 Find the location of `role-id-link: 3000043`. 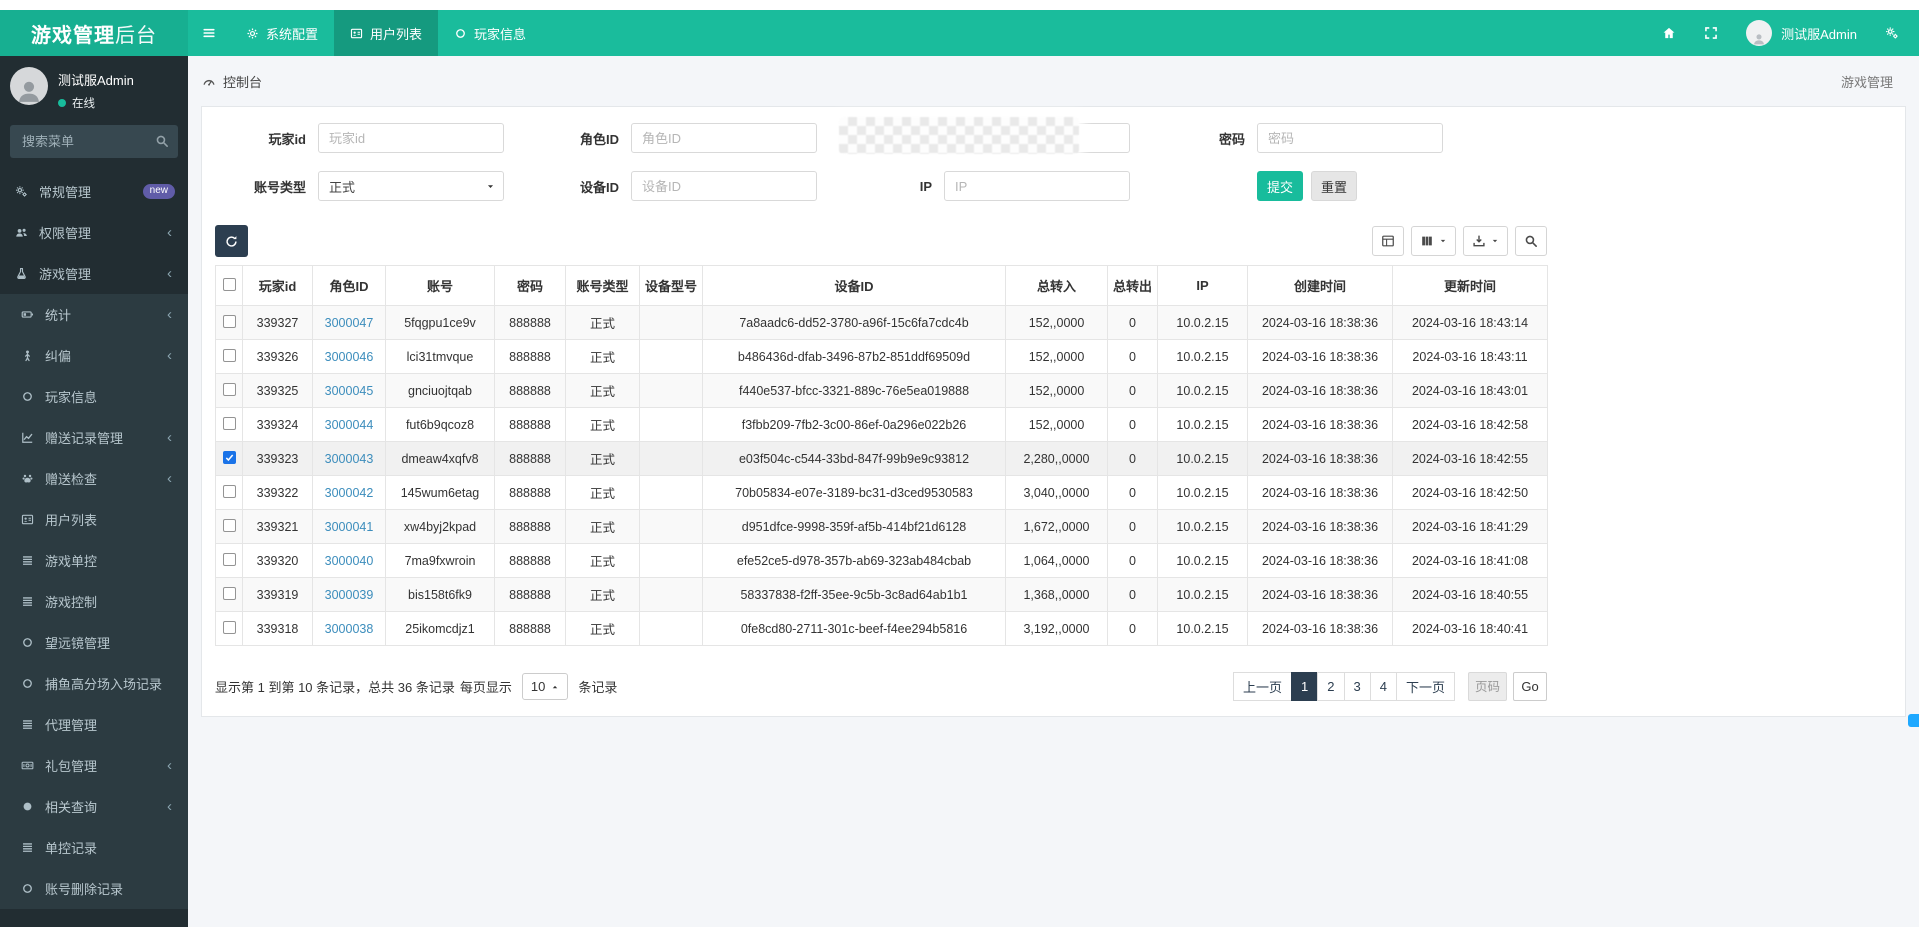

role-id-link: 3000043 is located at coordinates (349, 459).